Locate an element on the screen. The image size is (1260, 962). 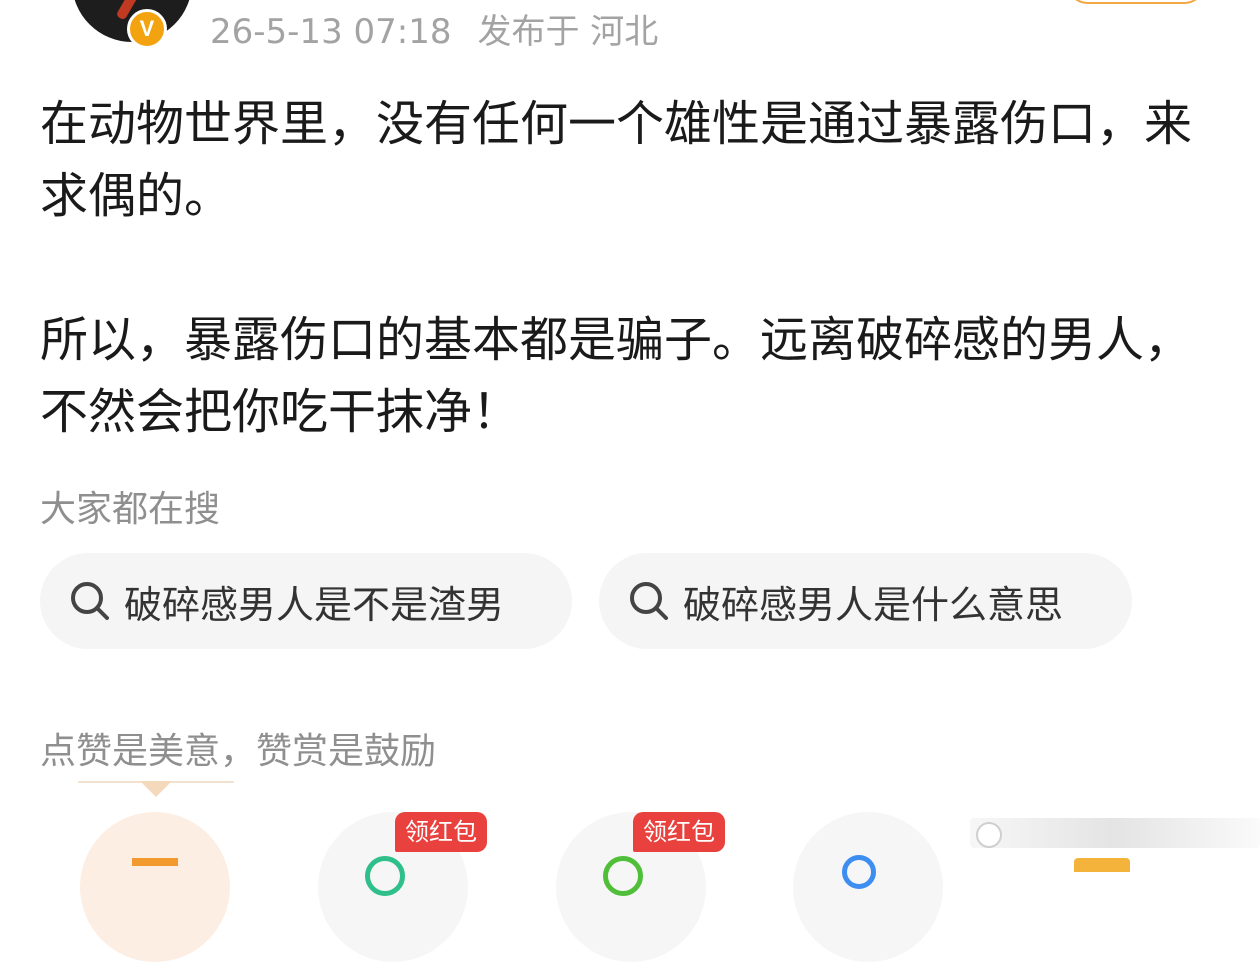
post-meta: 26-5-13 07:18 发布于 河北 is located at coordinates (434, 28).